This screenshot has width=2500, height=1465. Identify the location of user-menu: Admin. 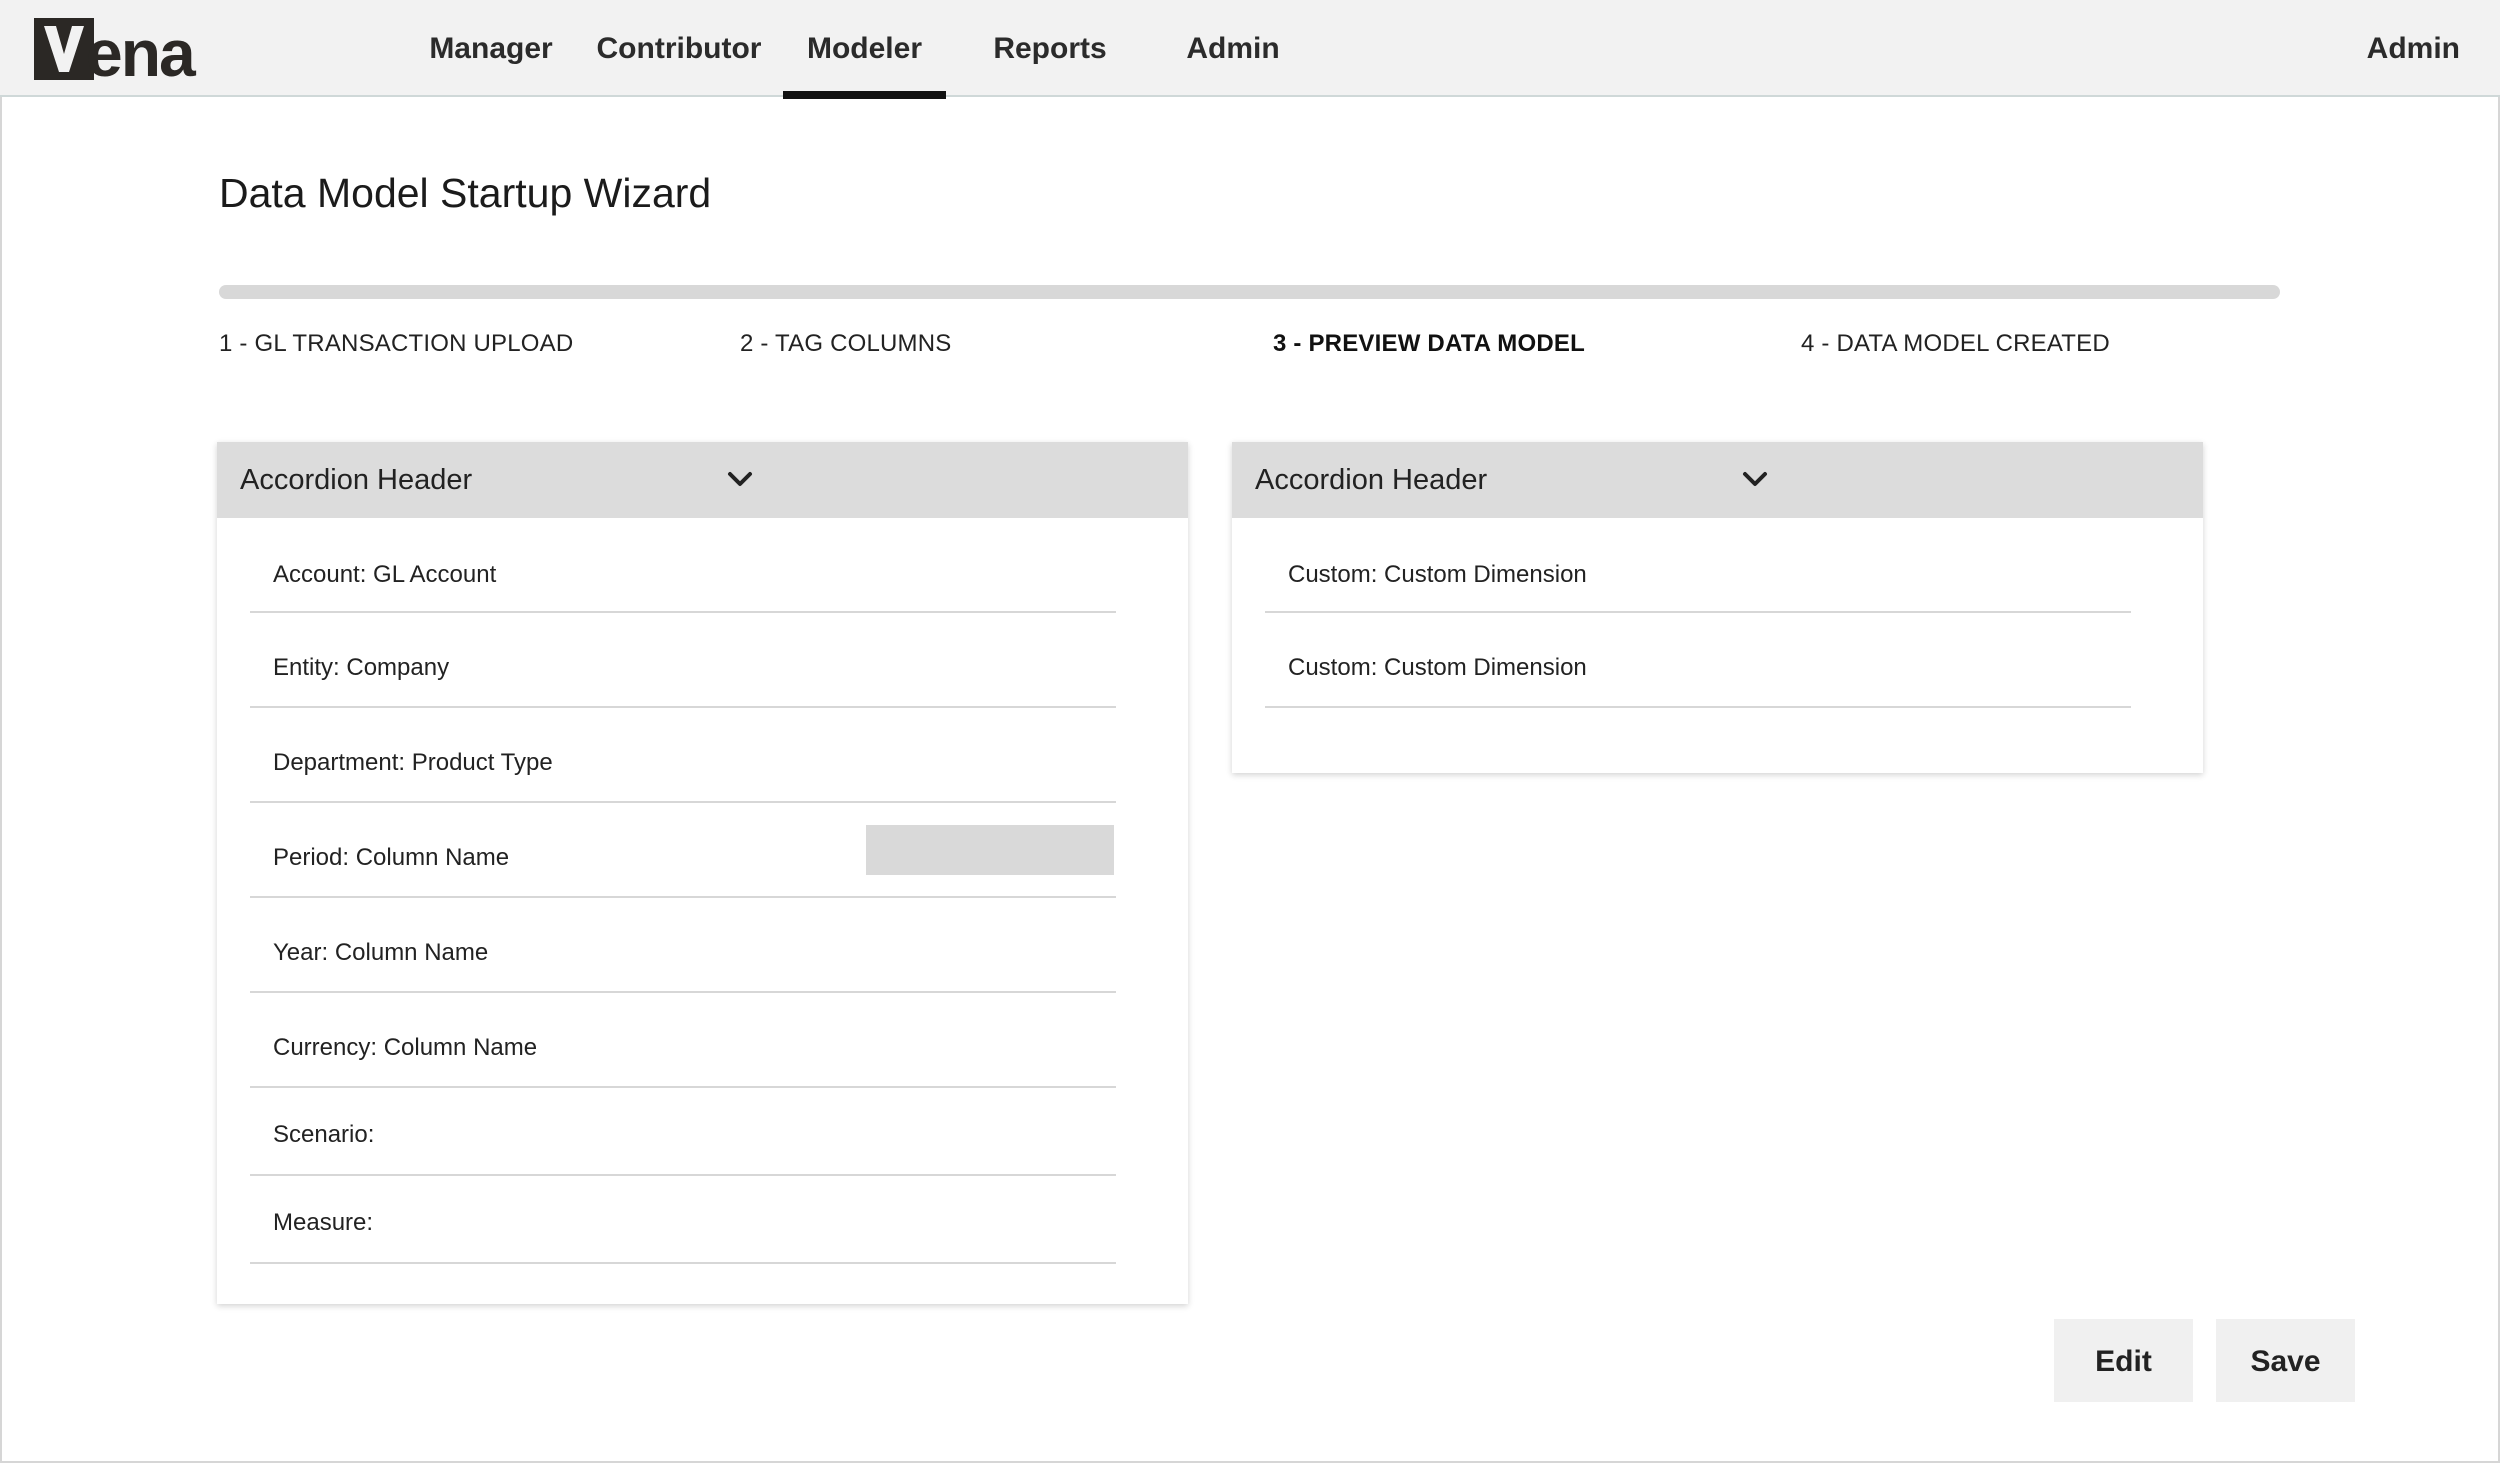
(2413, 48).